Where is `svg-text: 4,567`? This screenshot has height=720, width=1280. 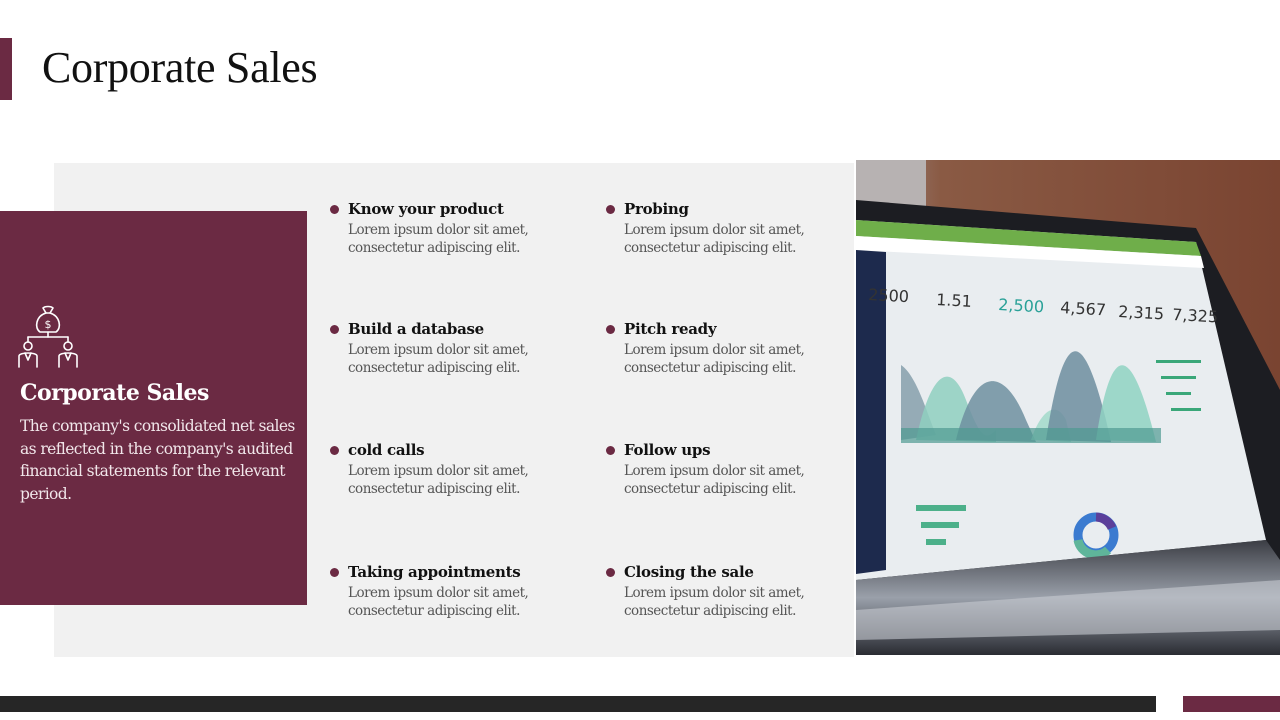
svg-text: 4,567 is located at coordinates (1083, 308).